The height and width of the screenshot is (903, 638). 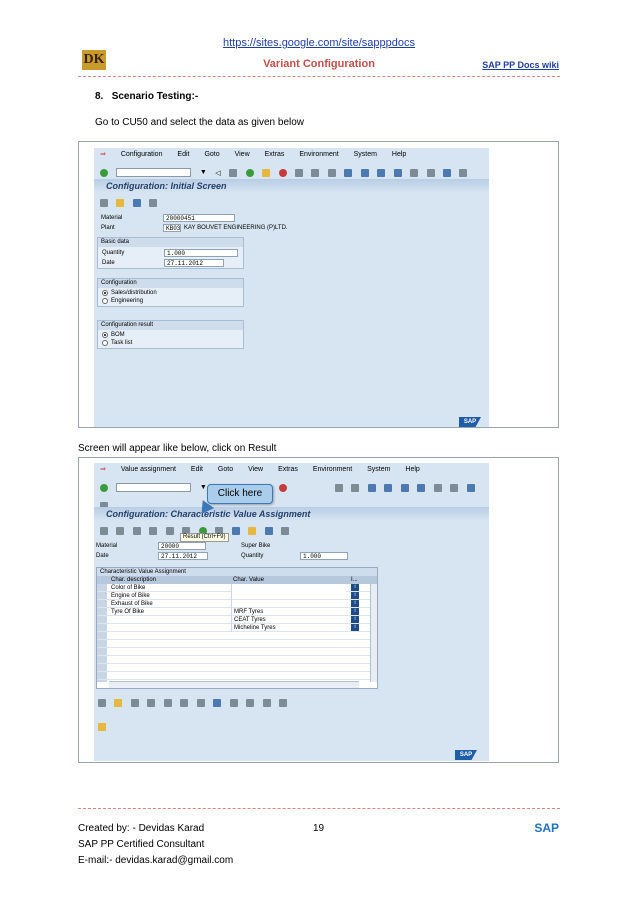 I want to click on menu-help: Help, so click(x=399, y=154).